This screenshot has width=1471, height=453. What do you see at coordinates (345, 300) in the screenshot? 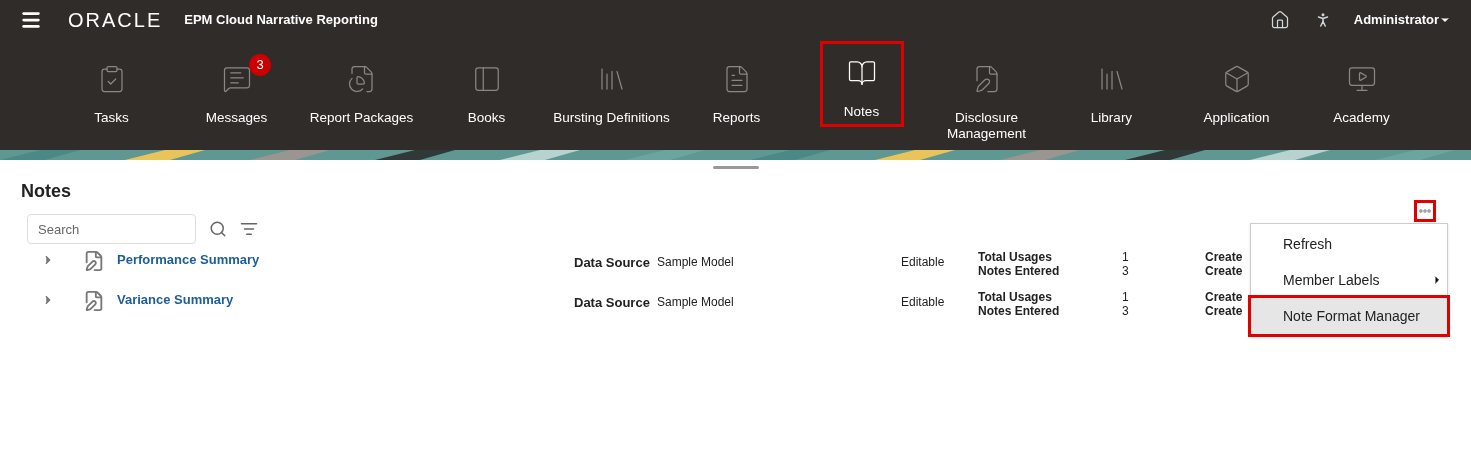
I see `note-link: Variance Summary` at bounding box center [345, 300].